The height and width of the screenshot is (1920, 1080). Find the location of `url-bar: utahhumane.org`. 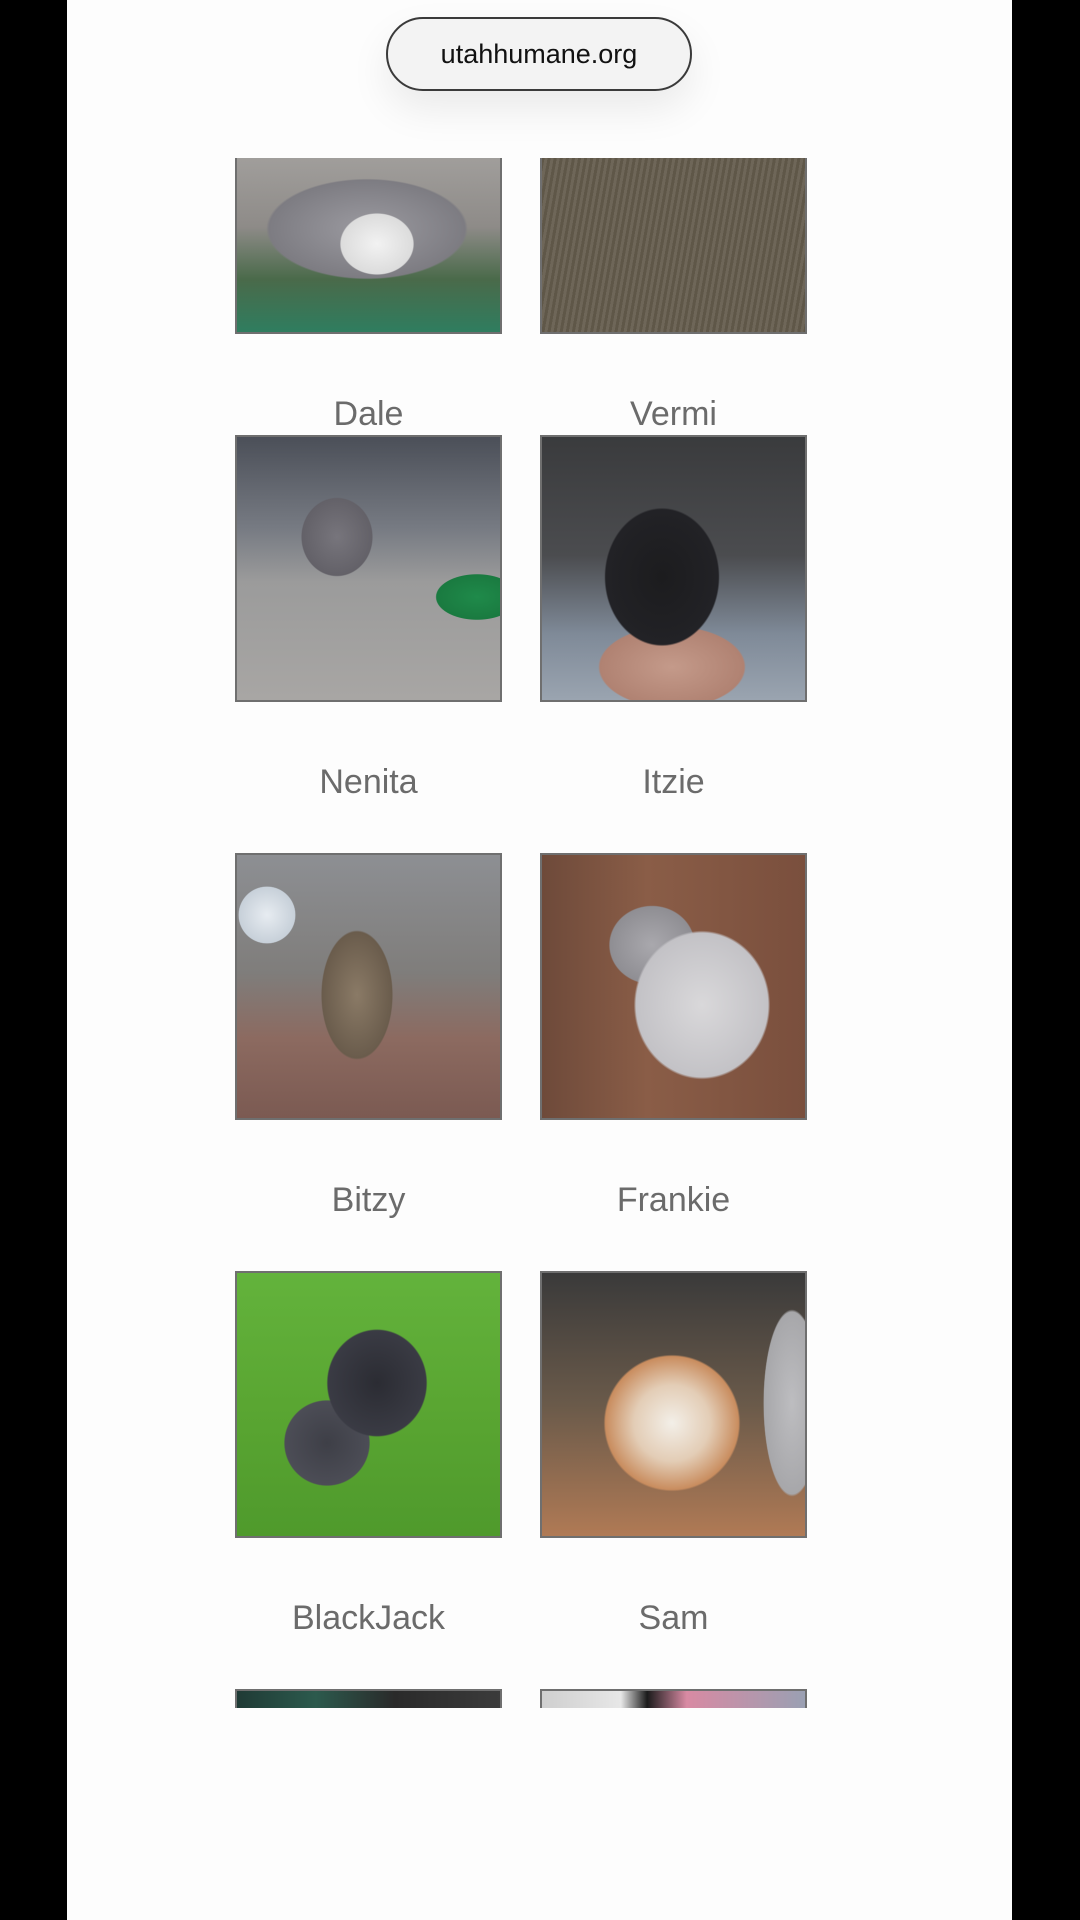

url-bar: utahhumane.org is located at coordinates (539, 54).